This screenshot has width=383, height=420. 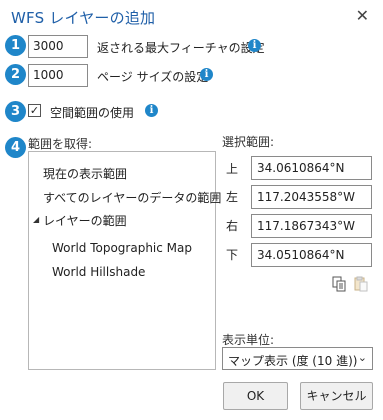 What do you see at coordinates (98, 272) in the screenshot?
I see `tree-item-world-hillshade: World Hillshade` at bounding box center [98, 272].